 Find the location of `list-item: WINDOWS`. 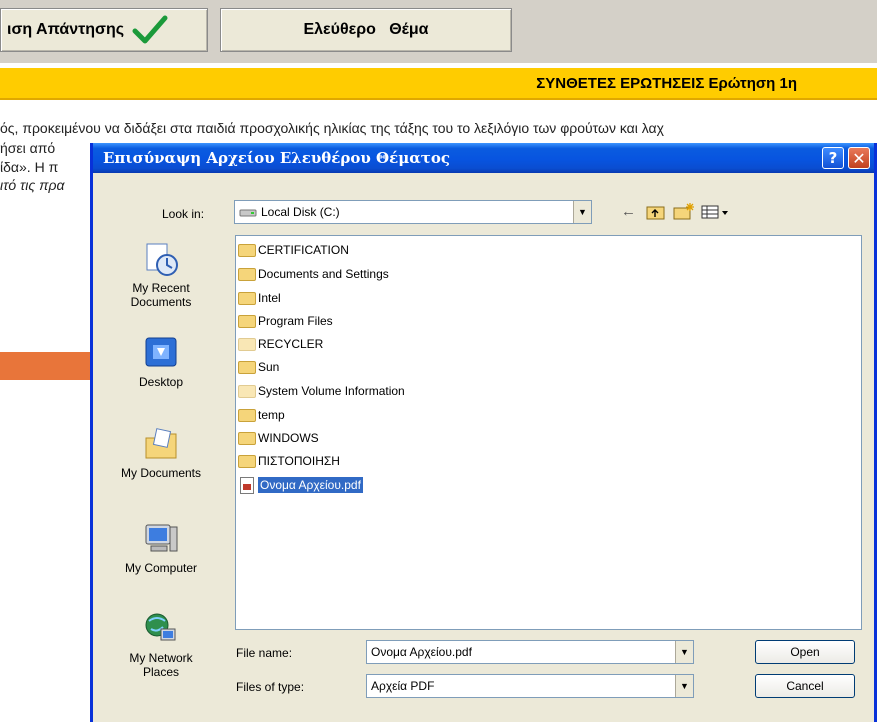

list-item: WINDOWS is located at coordinates (278, 438).